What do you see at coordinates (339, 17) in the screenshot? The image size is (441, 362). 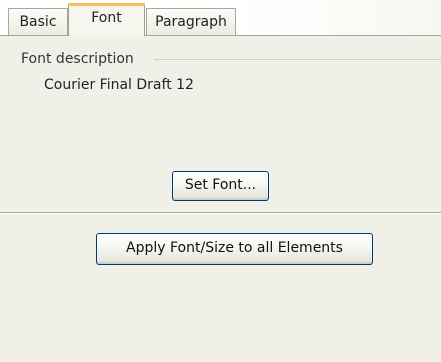 I see `tab-strip-fade` at bounding box center [339, 17].